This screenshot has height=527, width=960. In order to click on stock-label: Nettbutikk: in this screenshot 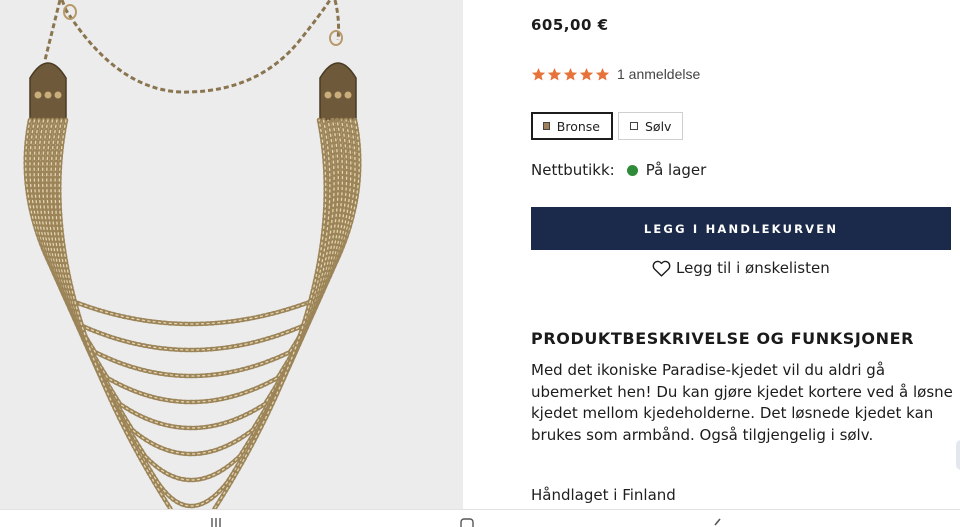, I will do `click(573, 170)`.